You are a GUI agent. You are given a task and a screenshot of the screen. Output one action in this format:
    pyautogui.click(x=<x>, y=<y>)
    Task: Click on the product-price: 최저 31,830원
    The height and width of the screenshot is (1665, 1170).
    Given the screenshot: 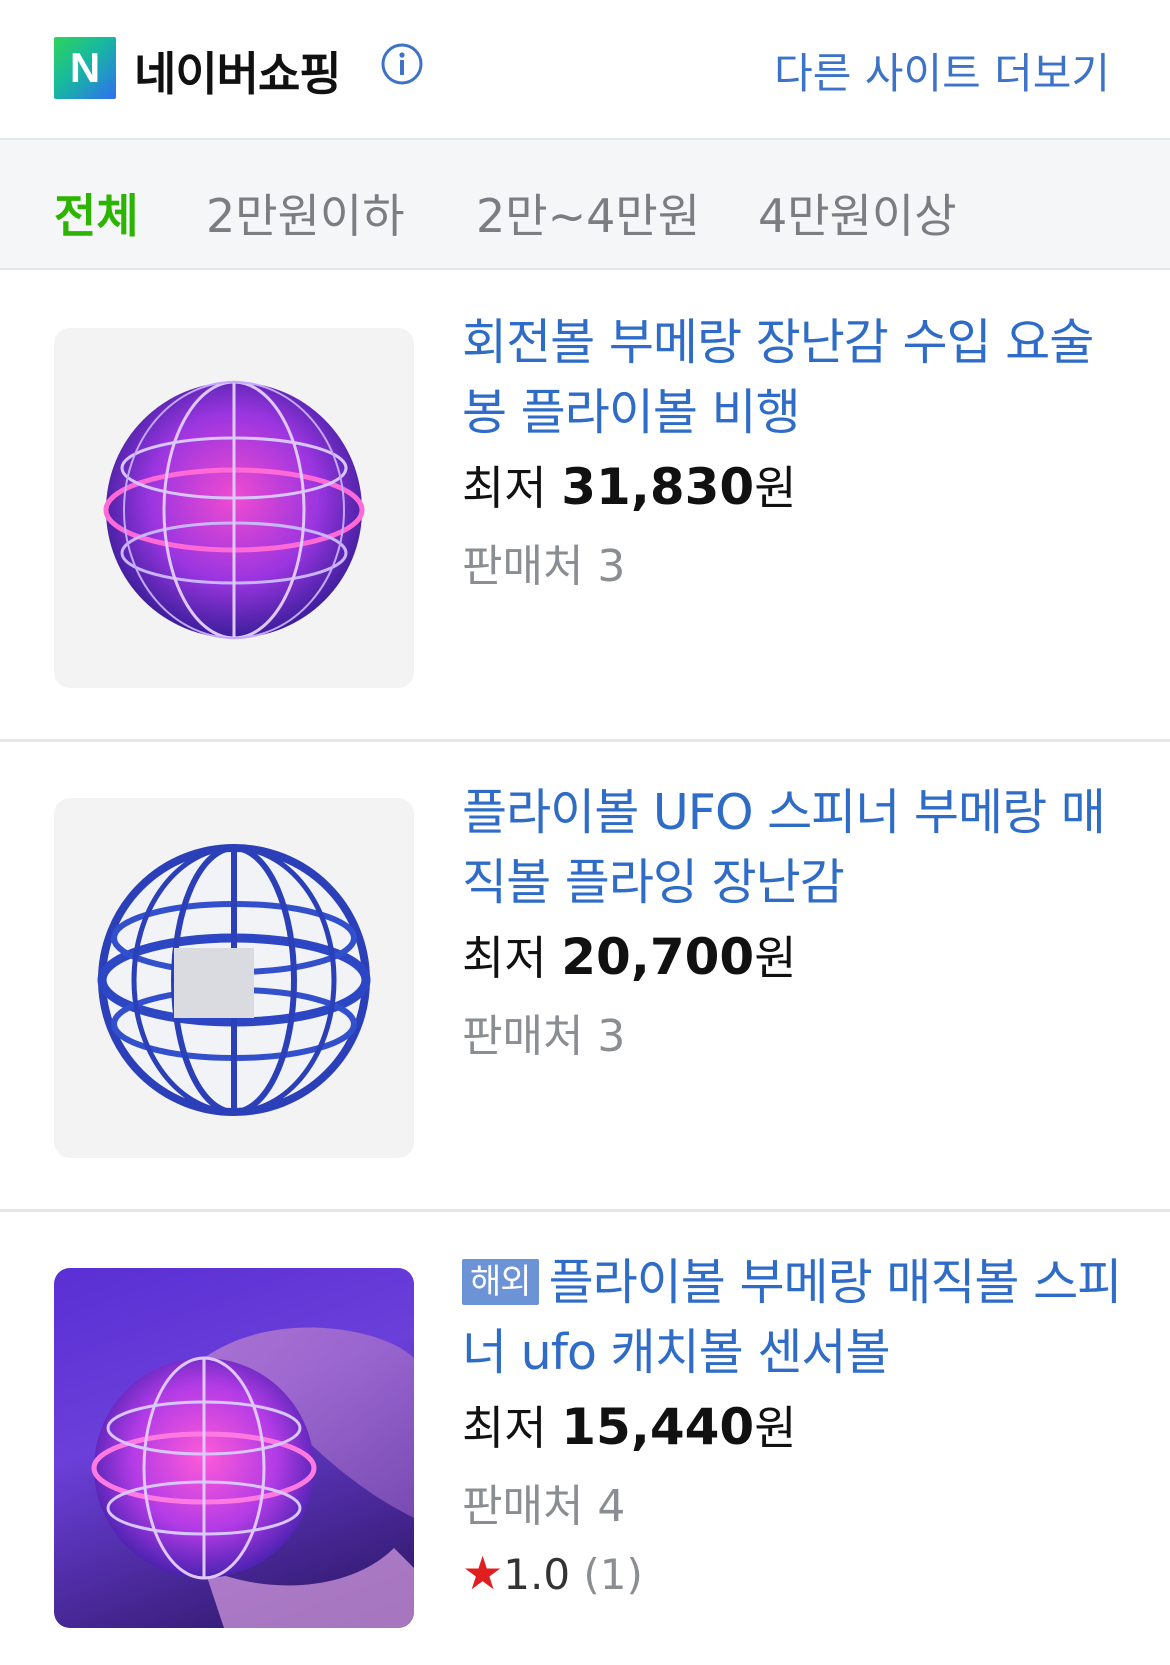 What is the action you would take?
    pyautogui.click(x=629, y=485)
    